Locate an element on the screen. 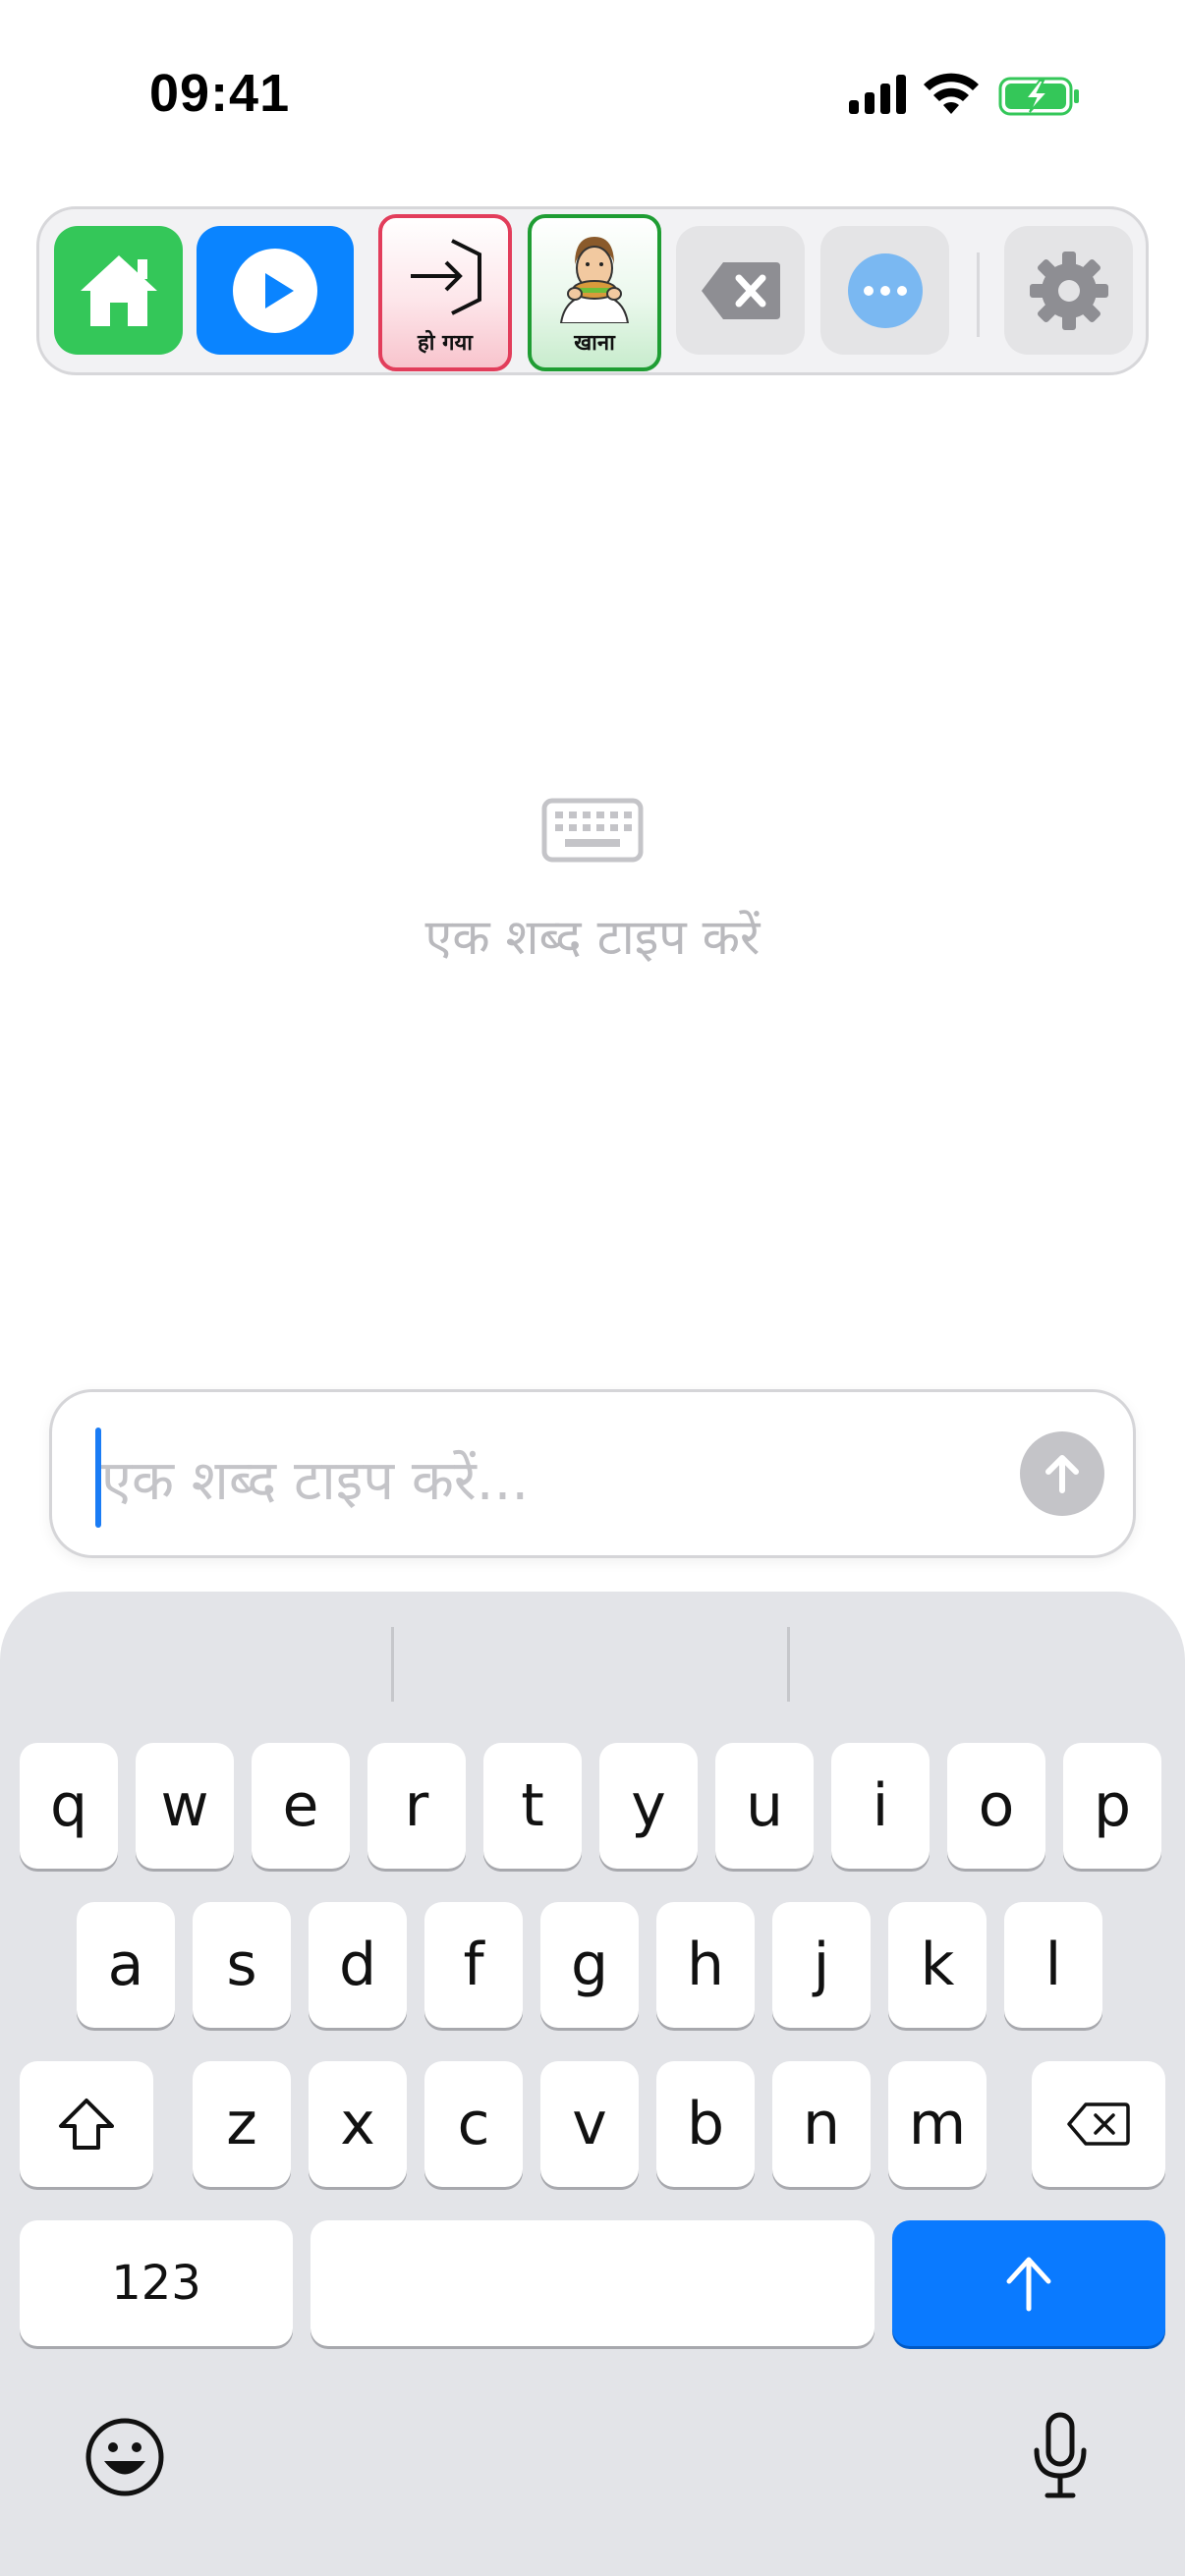  toolbar-divider is located at coordinates (979, 294).